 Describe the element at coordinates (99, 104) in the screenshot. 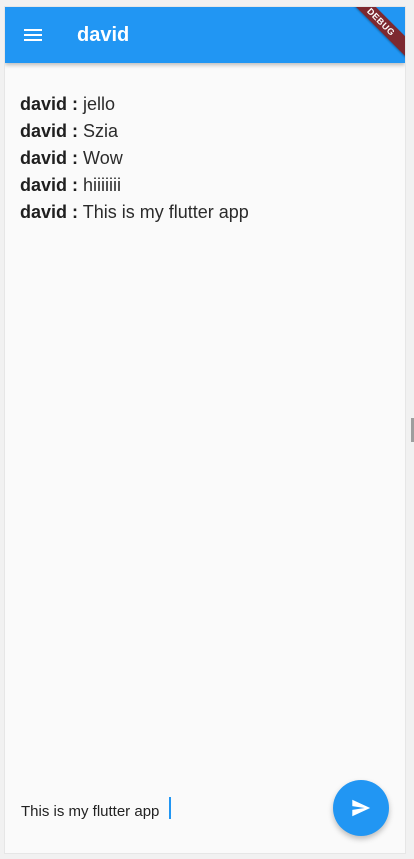

I see `message-text: jello` at that location.